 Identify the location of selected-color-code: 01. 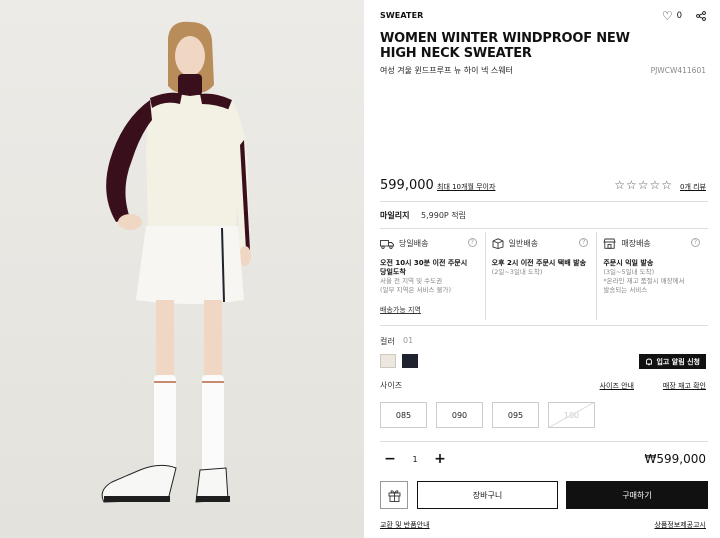
(408, 340).